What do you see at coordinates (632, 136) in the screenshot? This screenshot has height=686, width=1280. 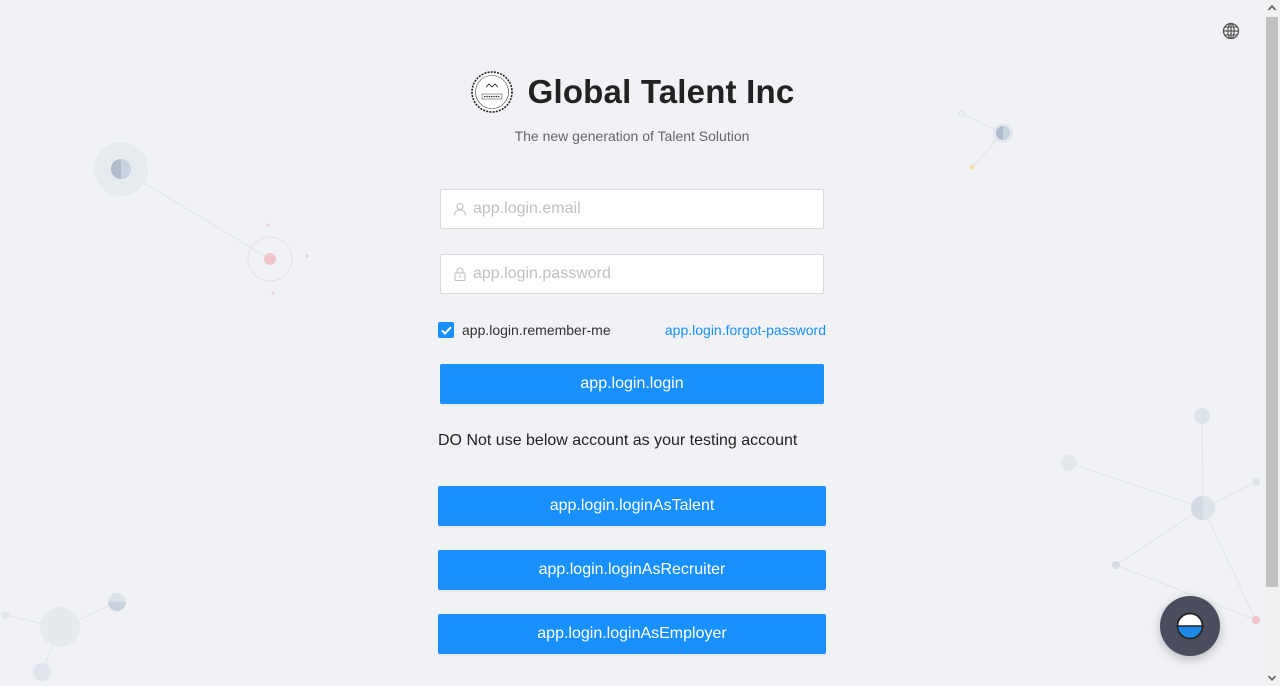 I see `app-subtitle: The new generation of Talent Solution` at bounding box center [632, 136].